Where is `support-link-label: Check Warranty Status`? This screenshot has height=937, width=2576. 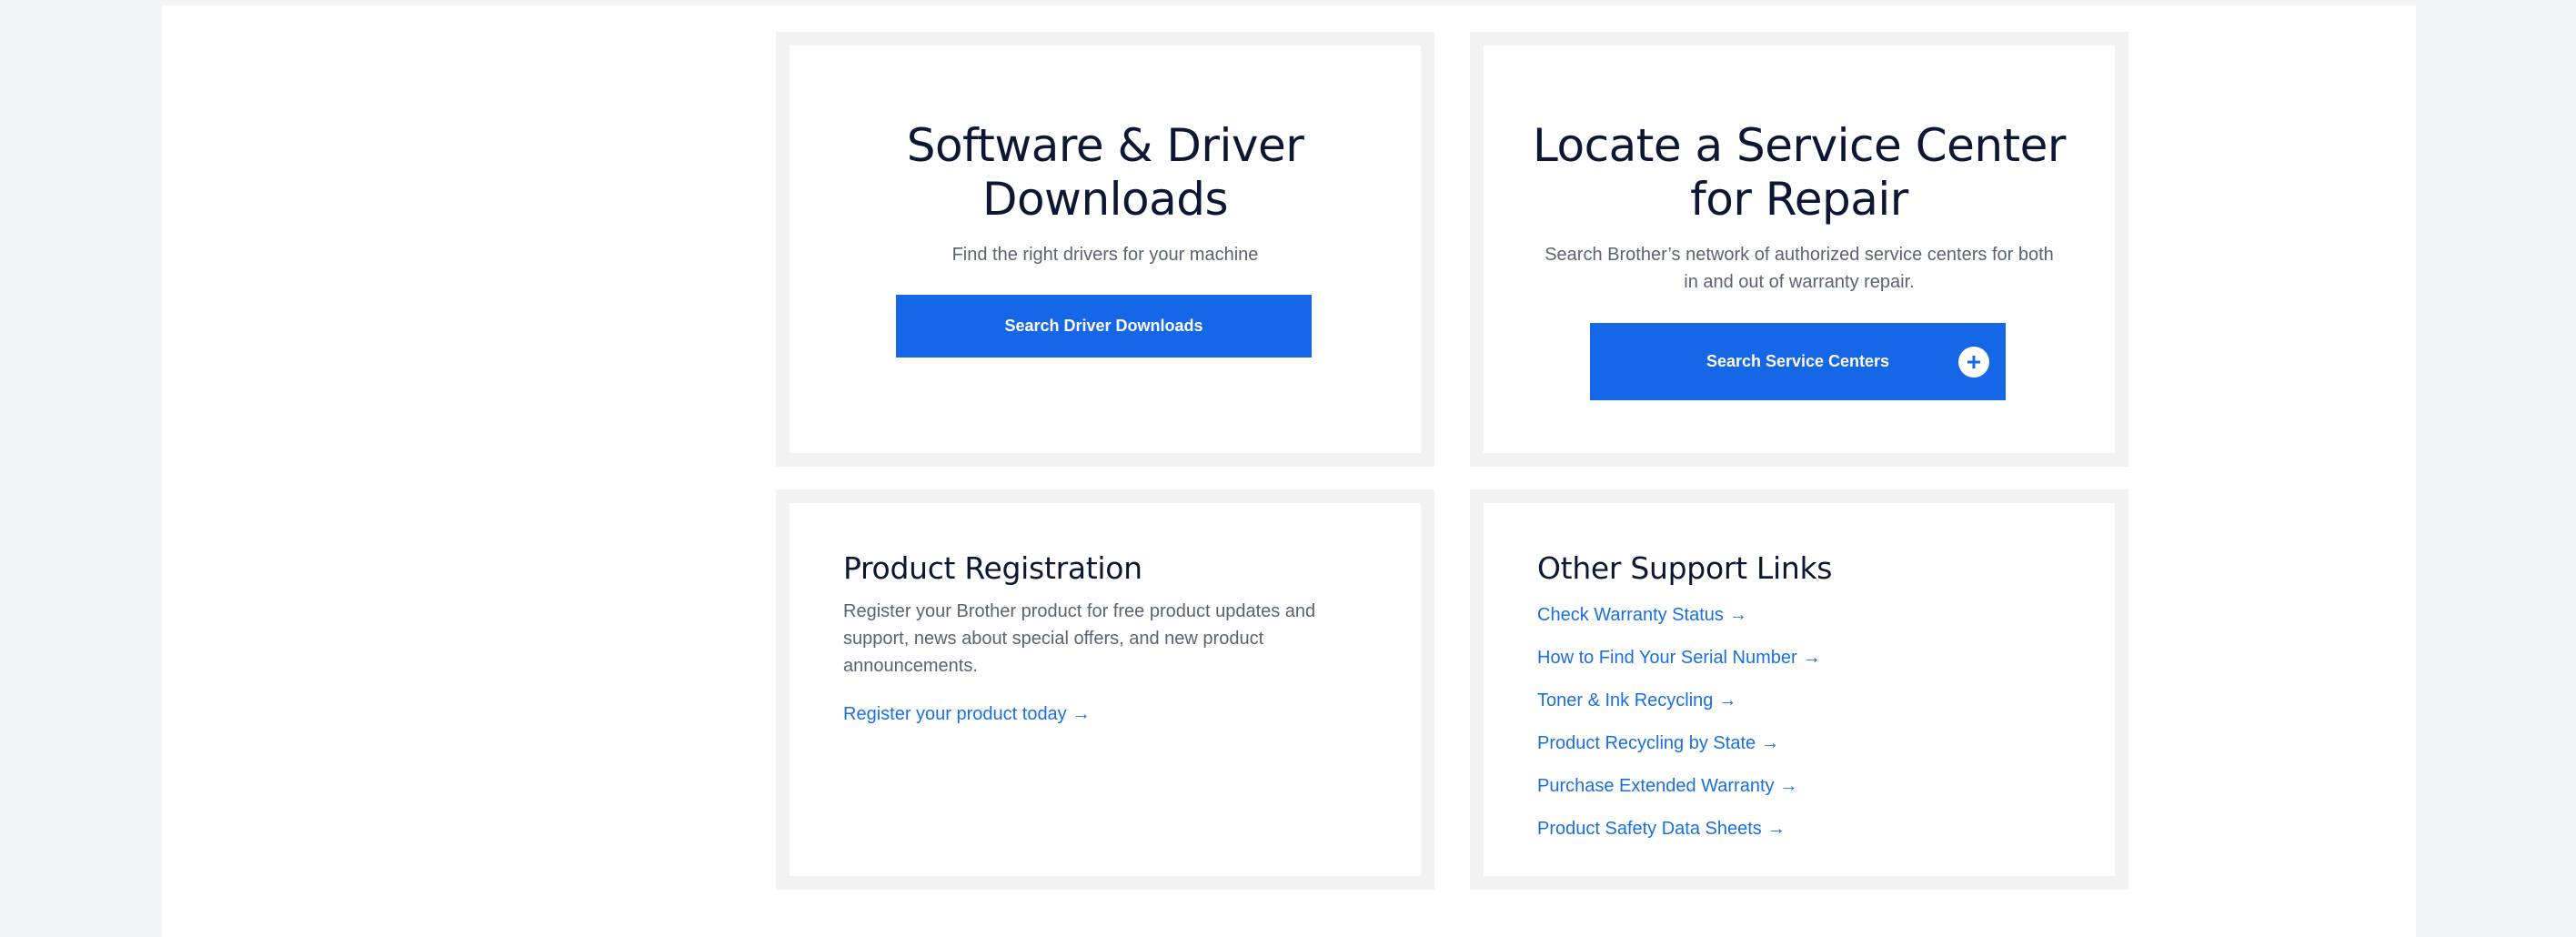 support-link-label: Check Warranty Status is located at coordinates (1630, 615).